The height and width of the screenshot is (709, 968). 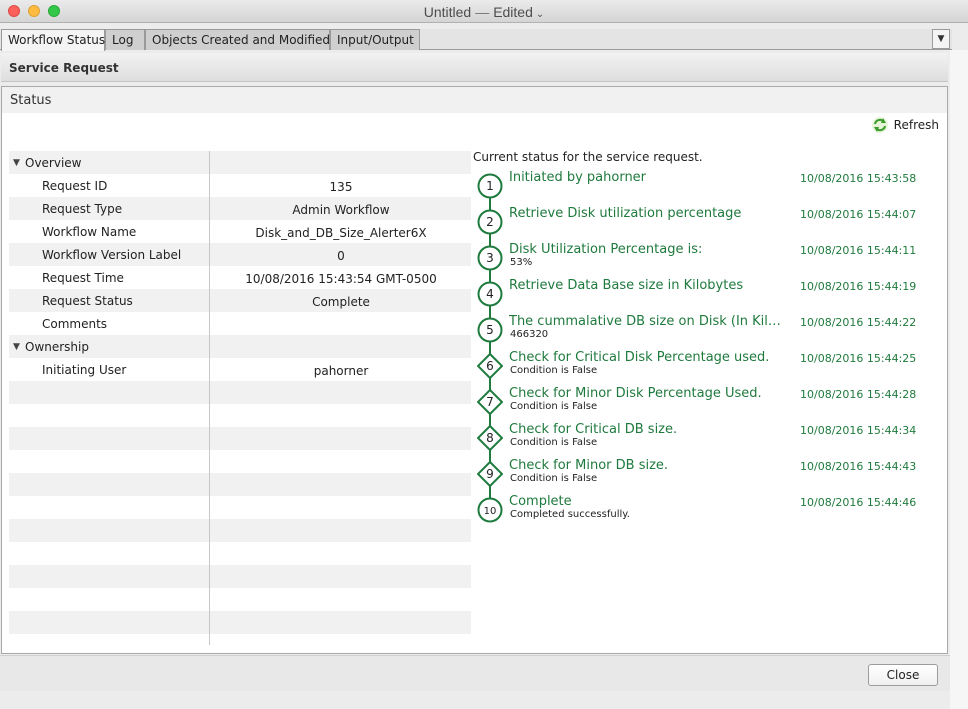 I want to click on tab-objects-created-and-modified: Objects Created and Modified, so click(x=237, y=39).